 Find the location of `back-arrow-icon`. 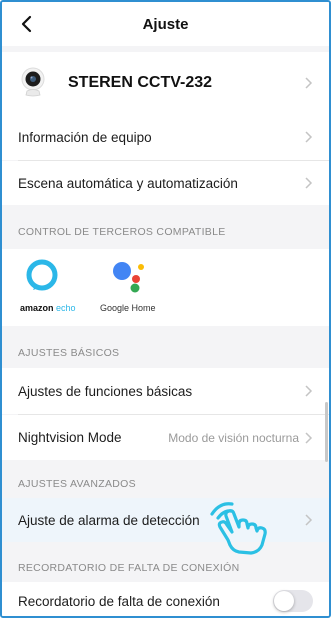

back-arrow-icon is located at coordinates (26, 24).